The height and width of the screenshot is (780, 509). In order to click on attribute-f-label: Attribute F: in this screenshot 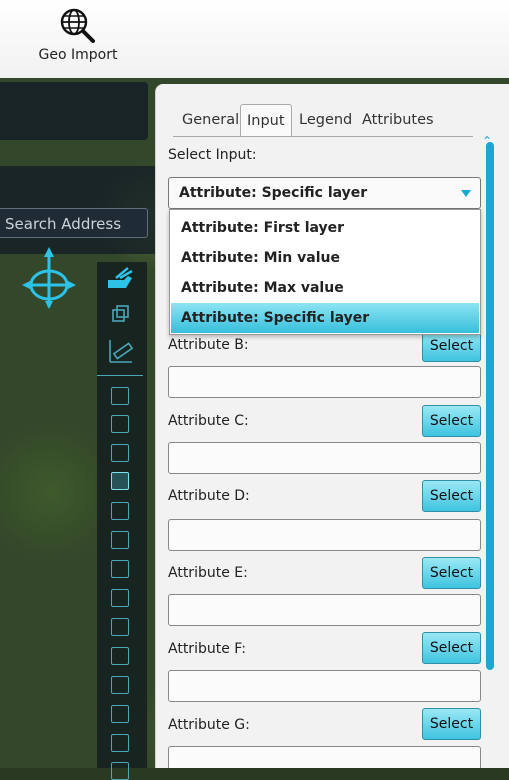, I will do `click(207, 649)`.